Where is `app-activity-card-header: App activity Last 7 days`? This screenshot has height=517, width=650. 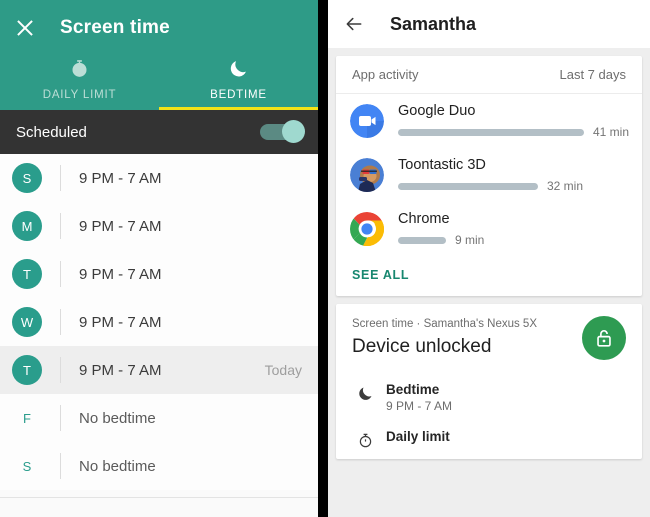 app-activity-card-header: App activity Last 7 days is located at coordinates (489, 75).